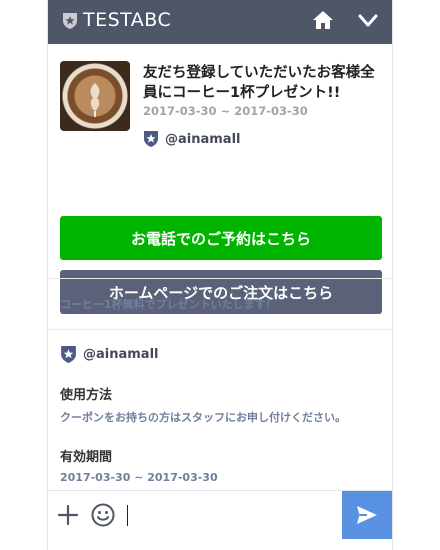  What do you see at coordinates (86, 457) in the screenshot?
I see `validity-heading: 有効期間` at bounding box center [86, 457].